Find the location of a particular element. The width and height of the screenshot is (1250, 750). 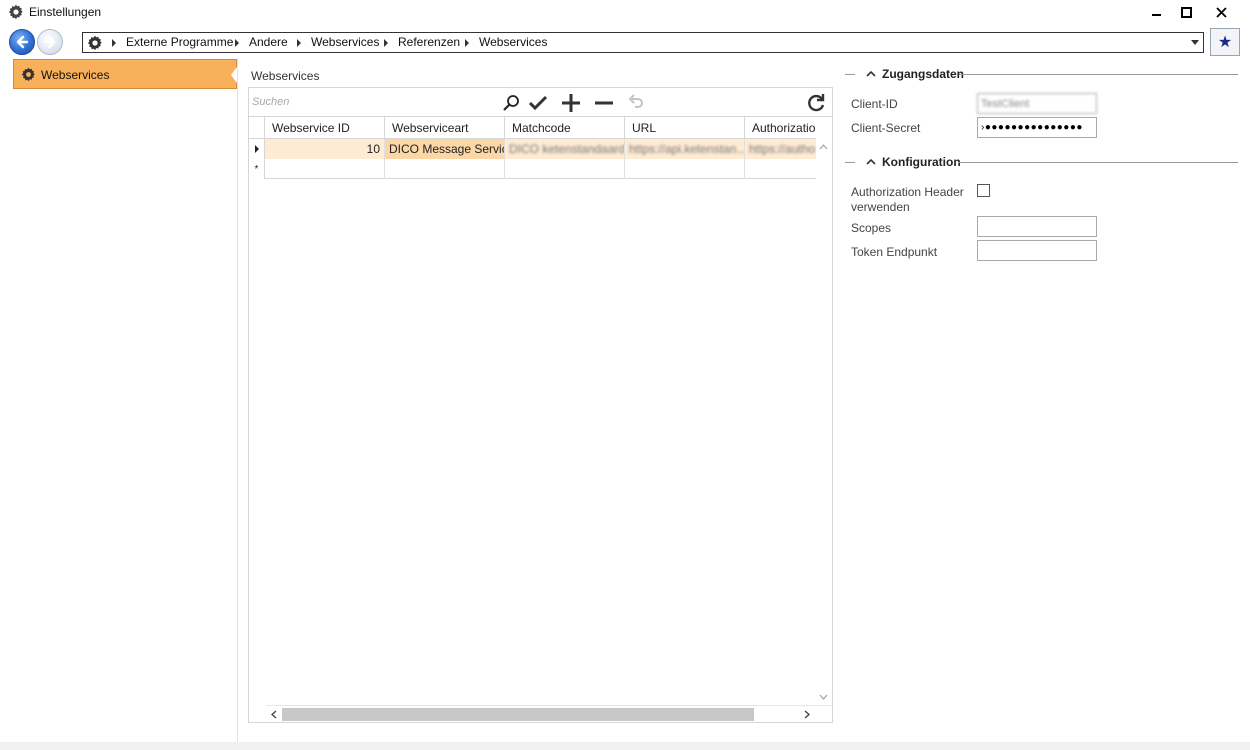

maximize-button is located at coordinates (1186, 12).